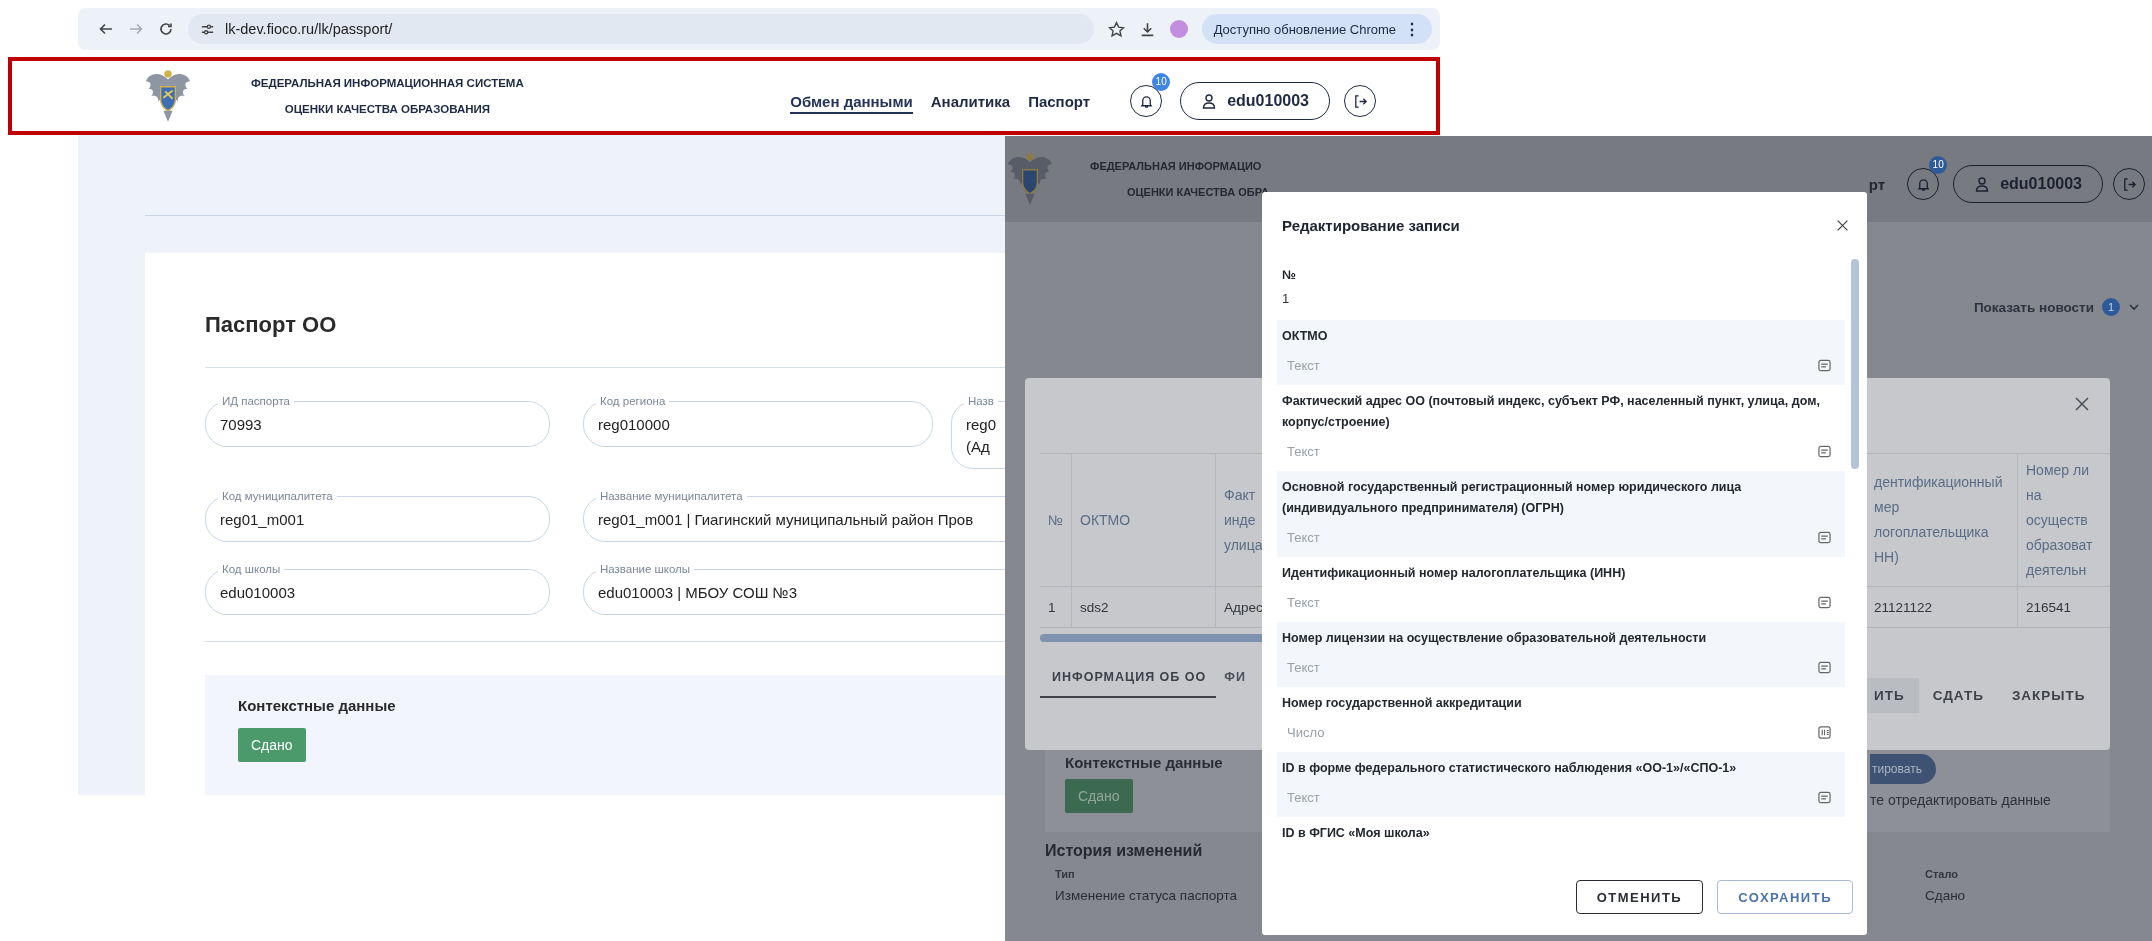  I want to click on field-value: 1, so click(1286, 299).